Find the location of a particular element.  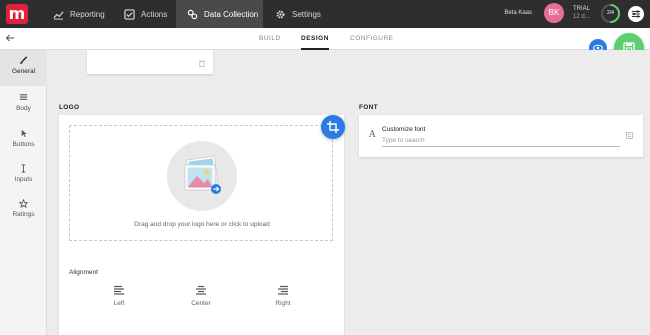

logo-section-title: LOGO is located at coordinates (69, 107).